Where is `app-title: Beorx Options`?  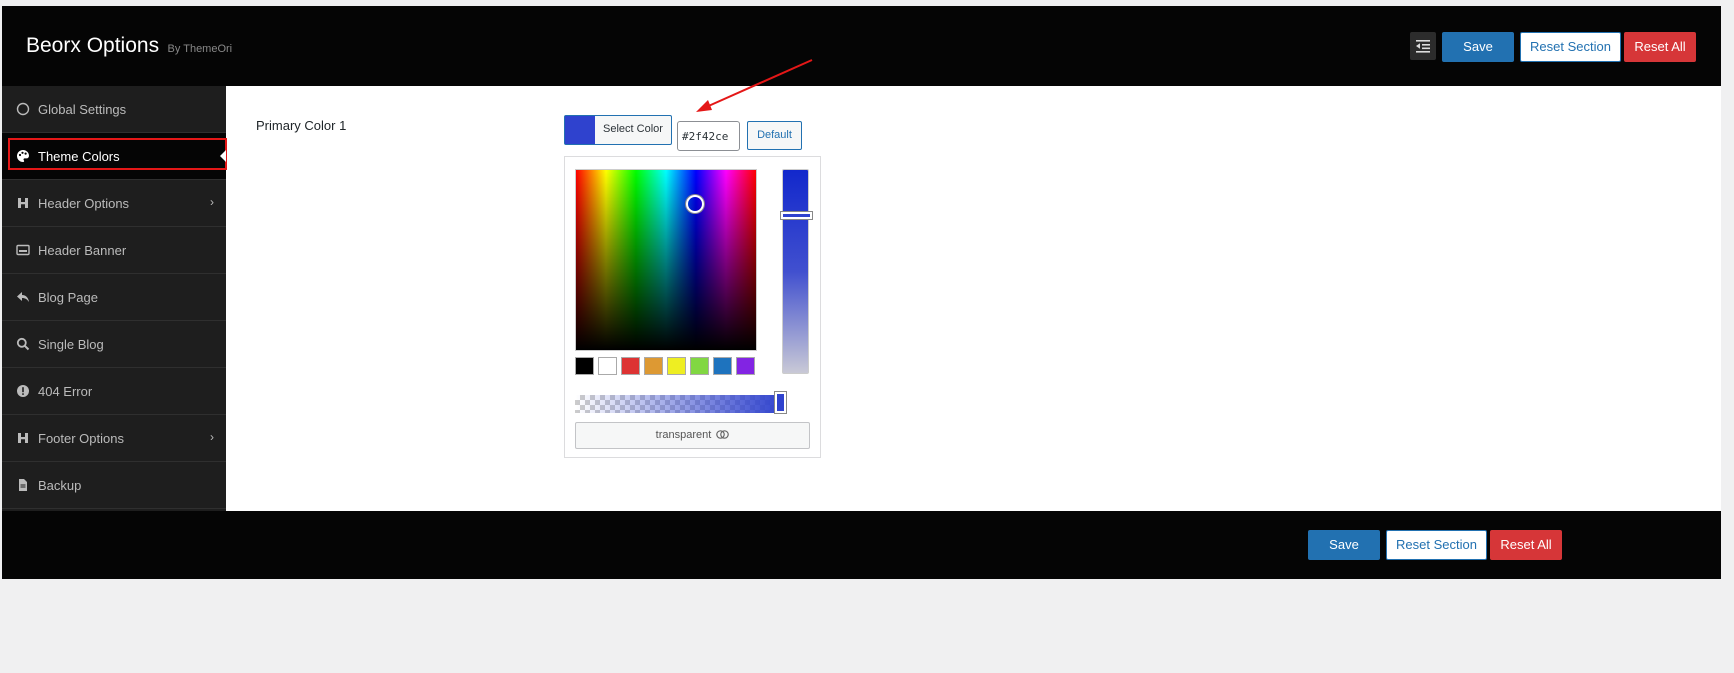
app-title: Beorx Options is located at coordinates (93, 45).